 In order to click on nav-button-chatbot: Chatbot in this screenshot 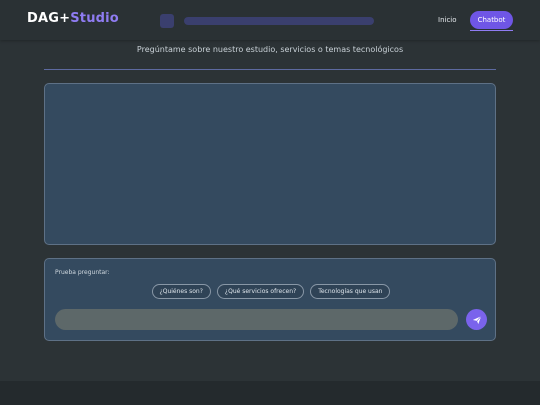, I will do `click(491, 20)`.